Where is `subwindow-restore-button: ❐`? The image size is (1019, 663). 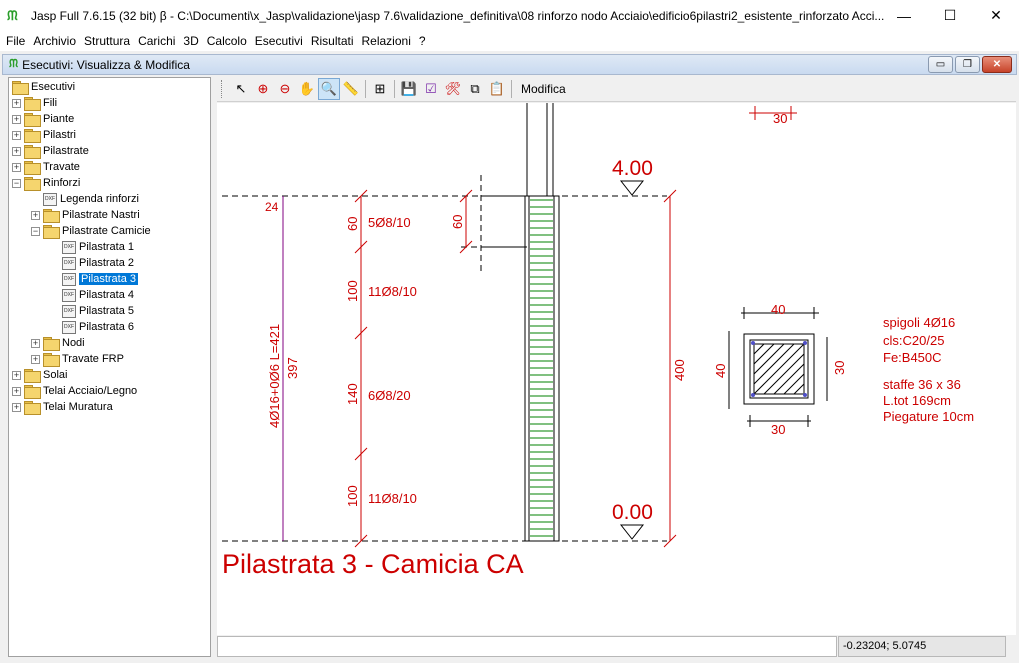
subwindow-restore-button: ❐ is located at coordinates (967, 64).